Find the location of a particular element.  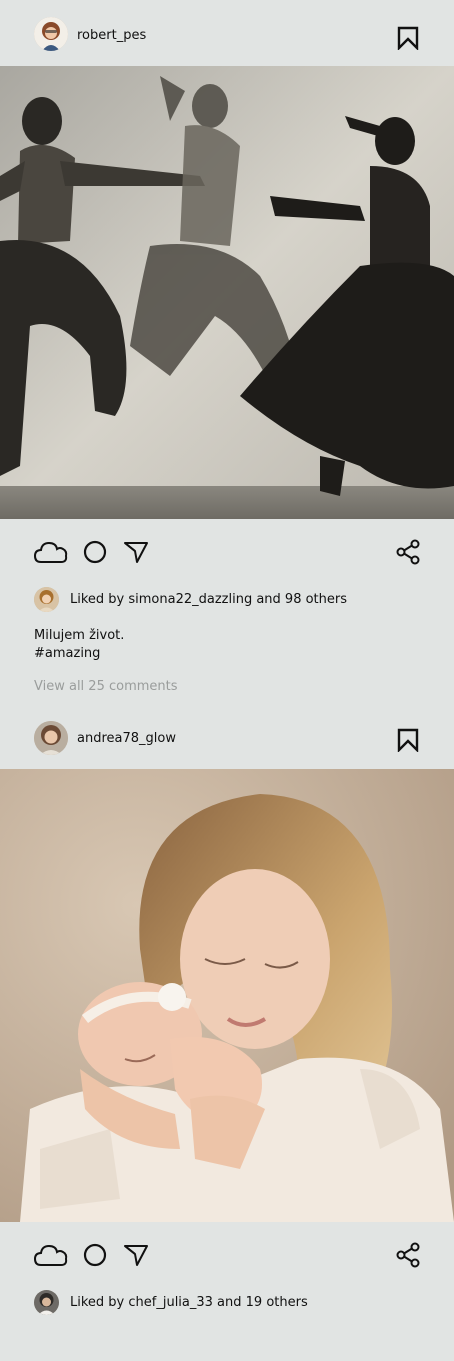

caption-text: Milujem život. is located at coordinates (79, 635).